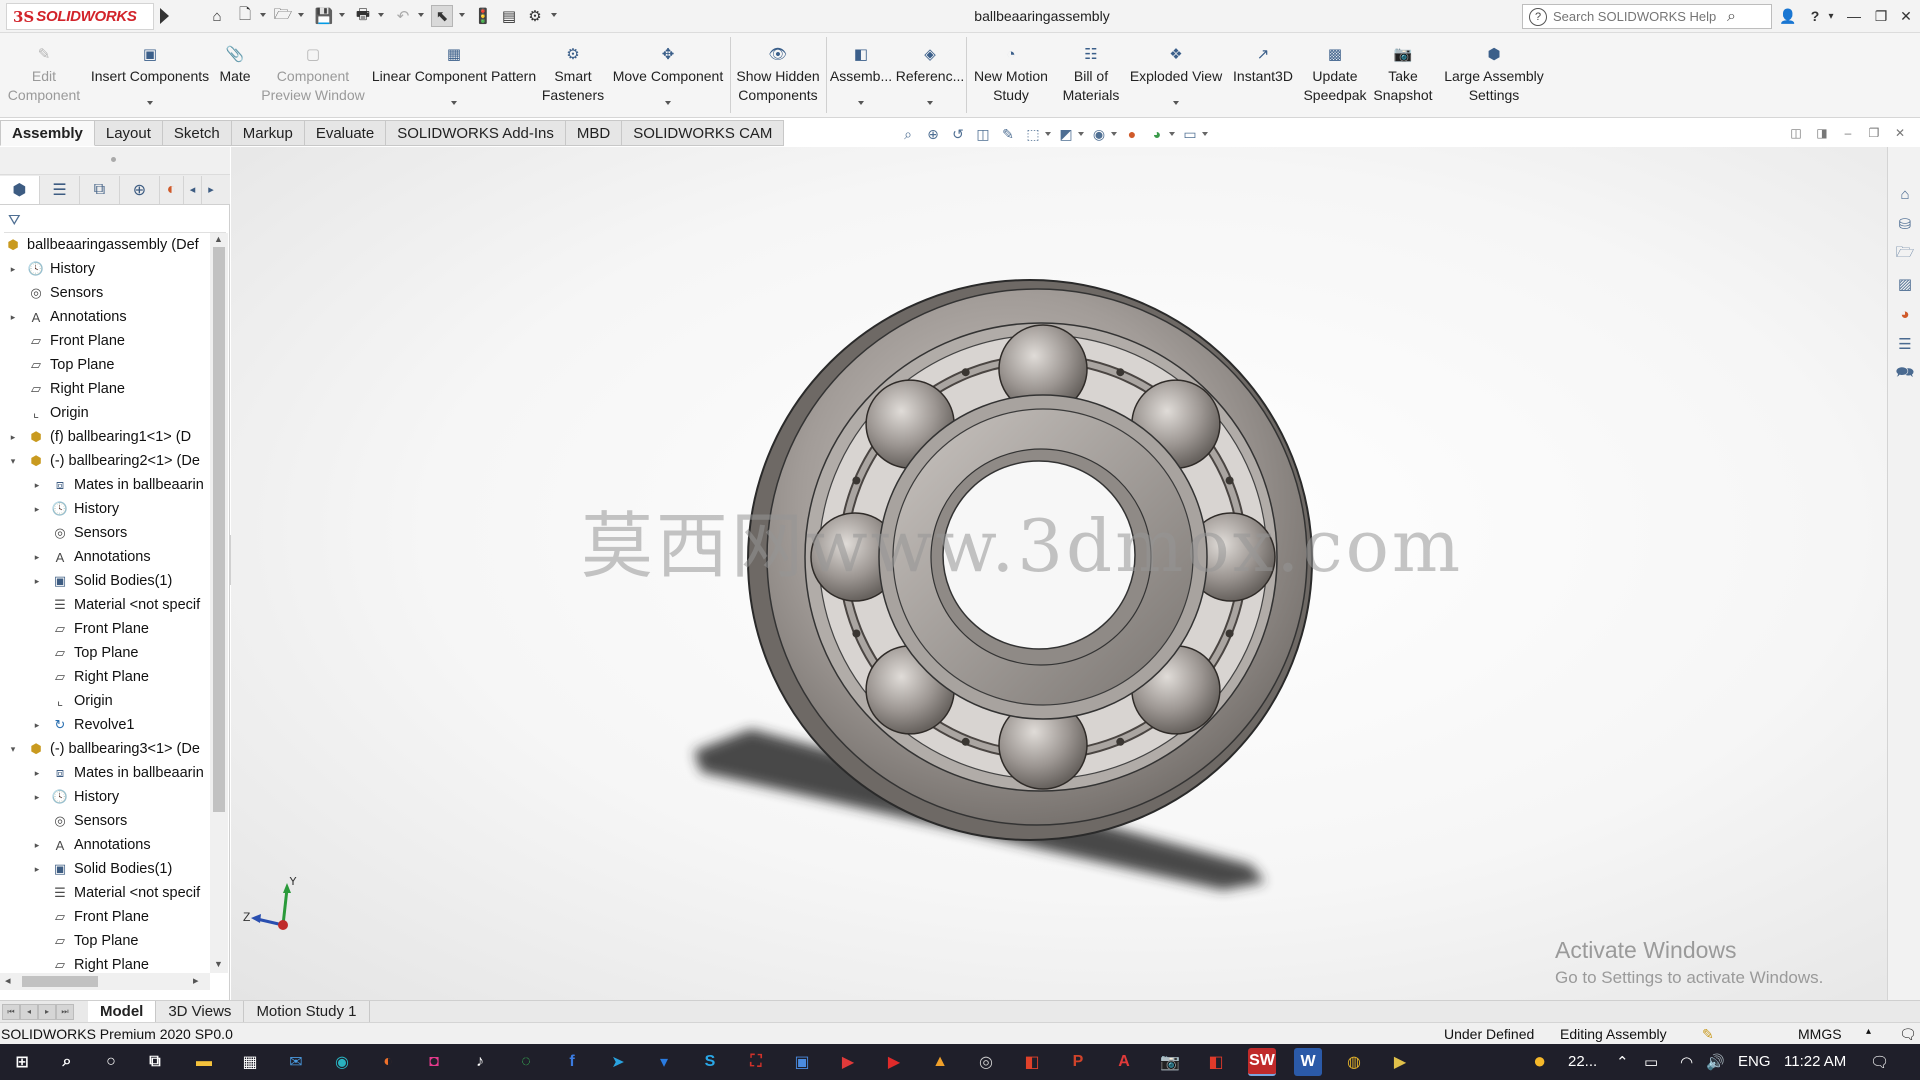 Image resolution: width=1920 pixels, height=1080 pixels. What do you see at coordinates (1170, 1062) in the screenshot?
I see `camera-taskbar-icon: 📷` at bounding box center [1170, 1062].